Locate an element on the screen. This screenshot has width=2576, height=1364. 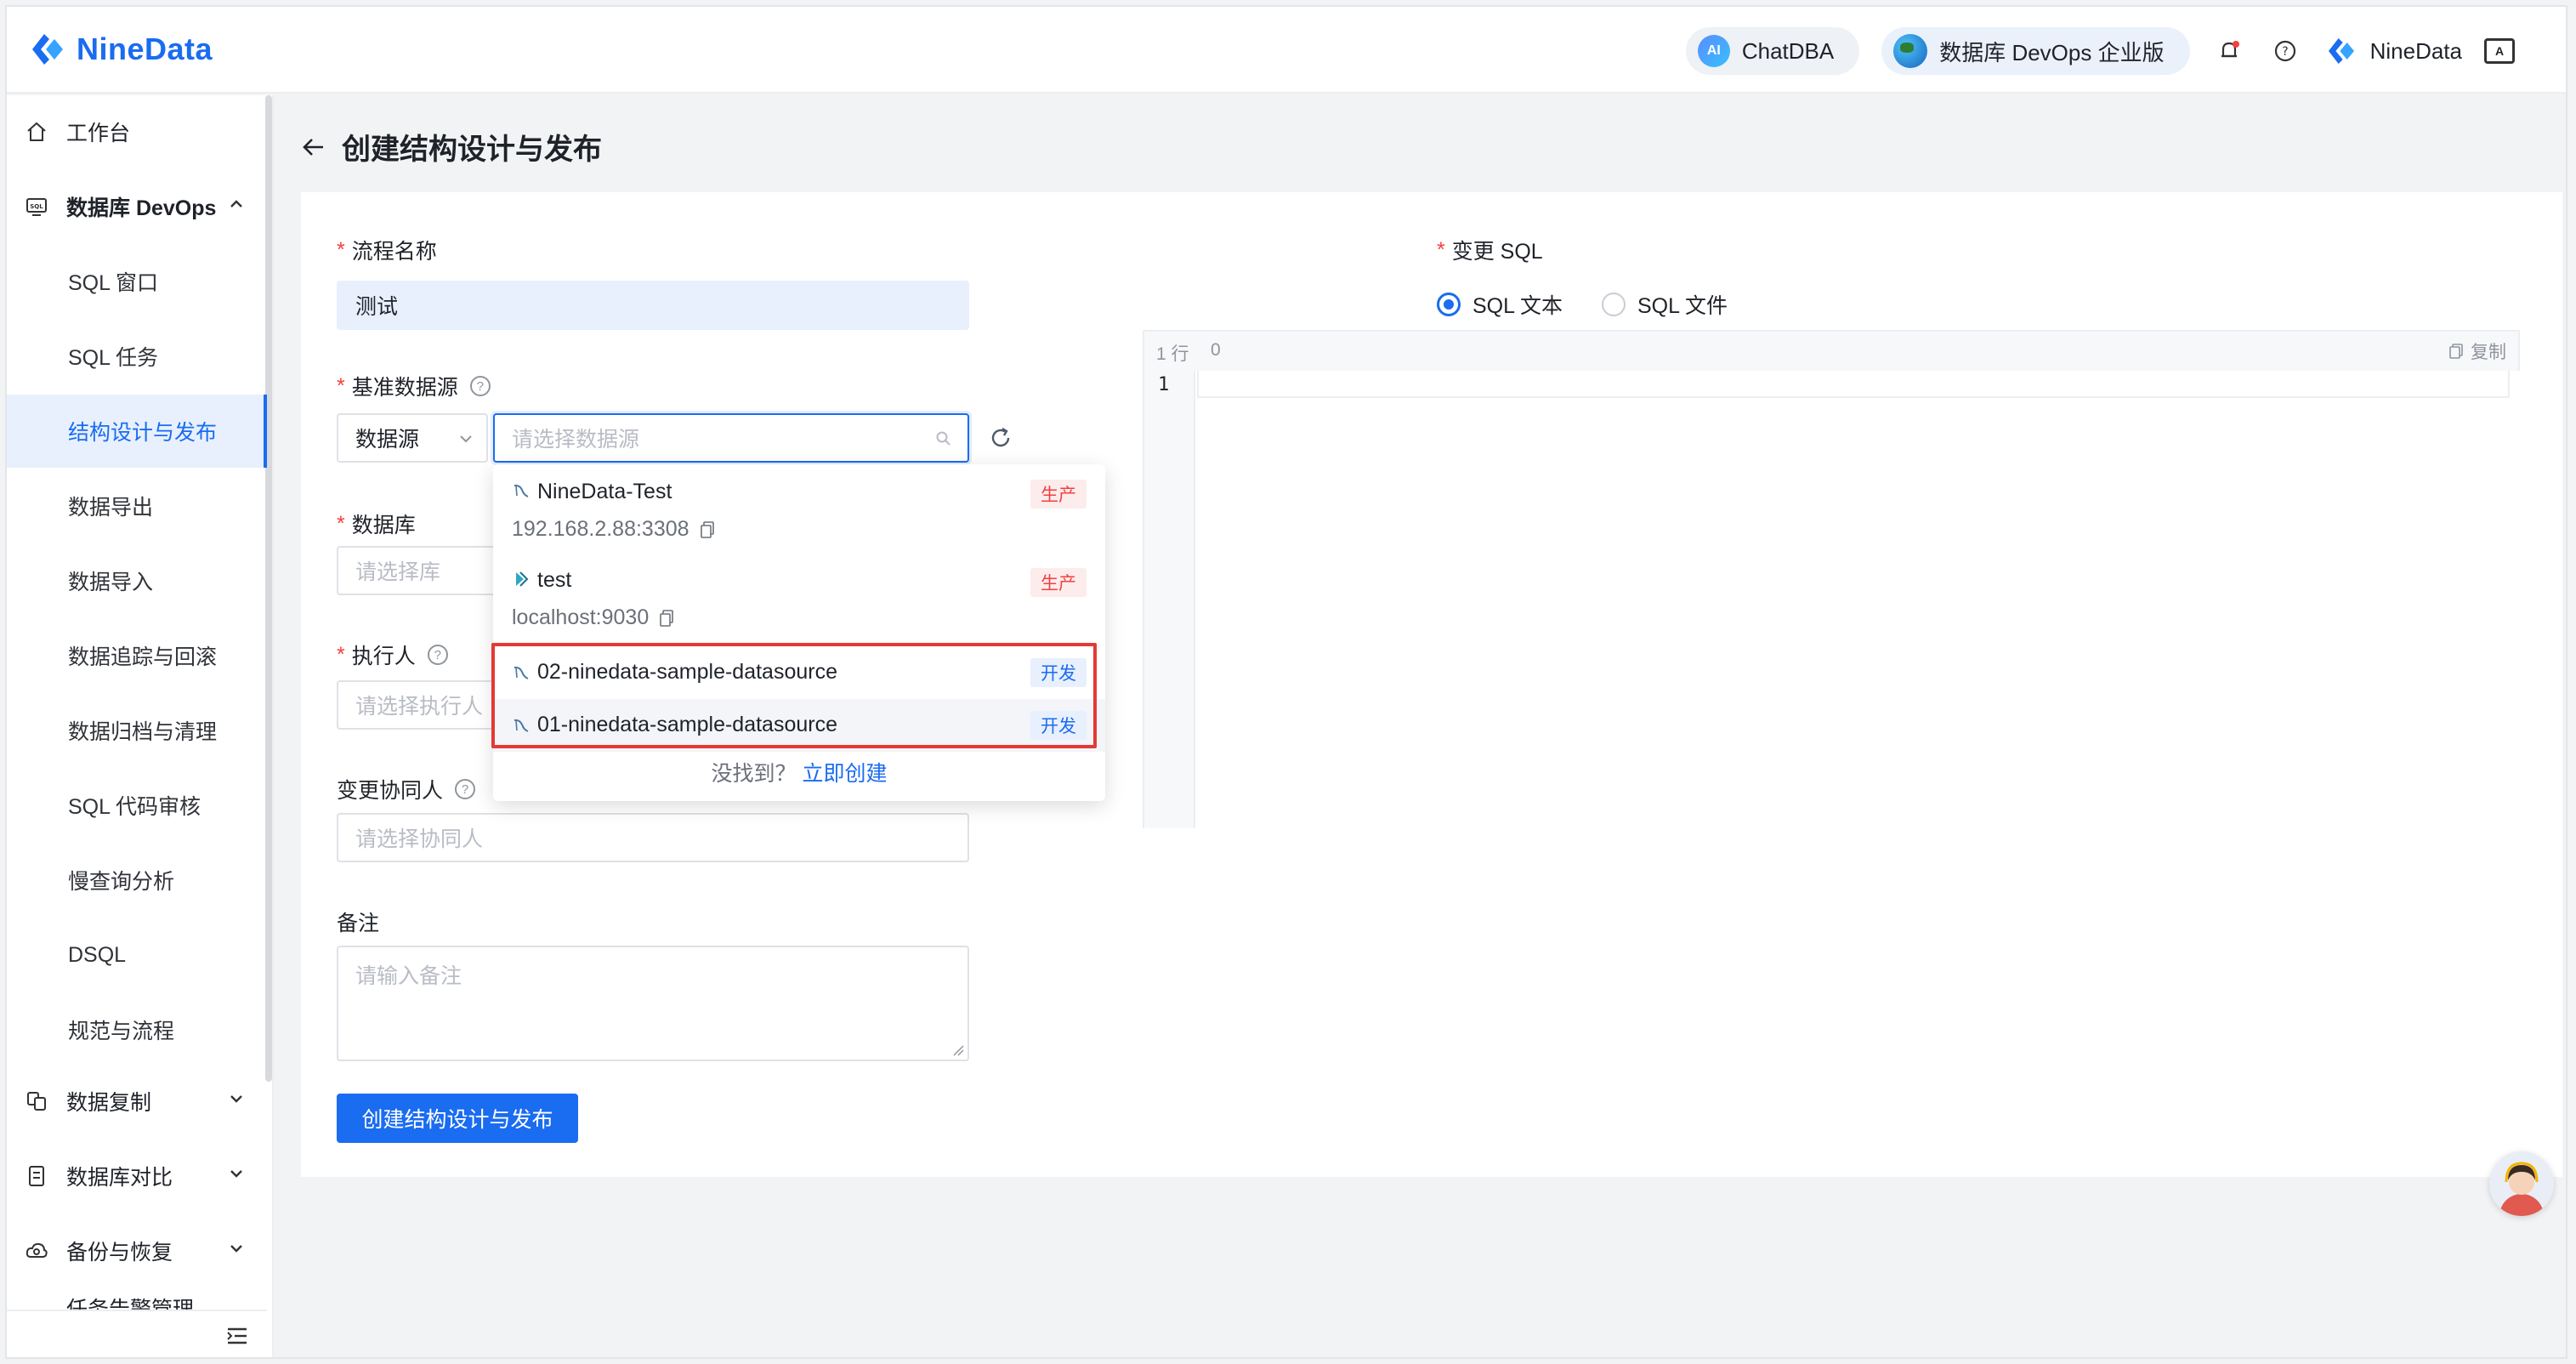
button-label: 创建结构设计与发布 is located at coordinates (457, 1120).